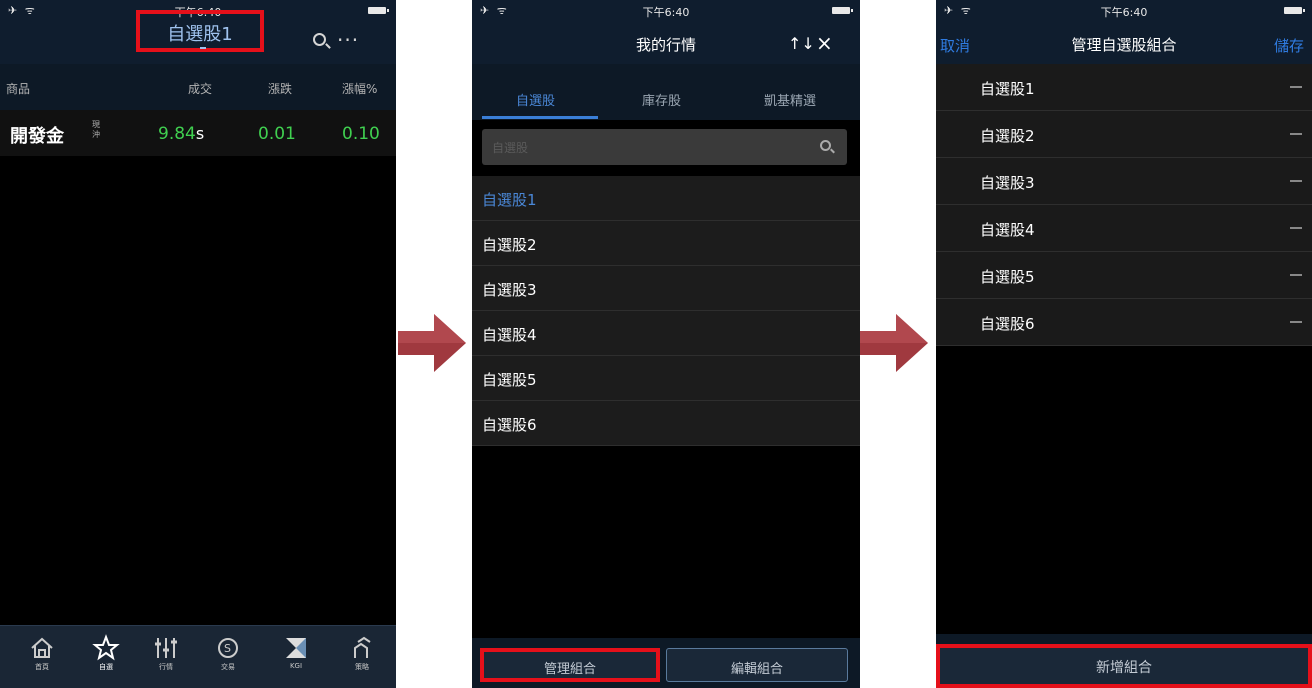 The image size is (1312, 688). I want to click on more-icon: ···, so click(348, 40).